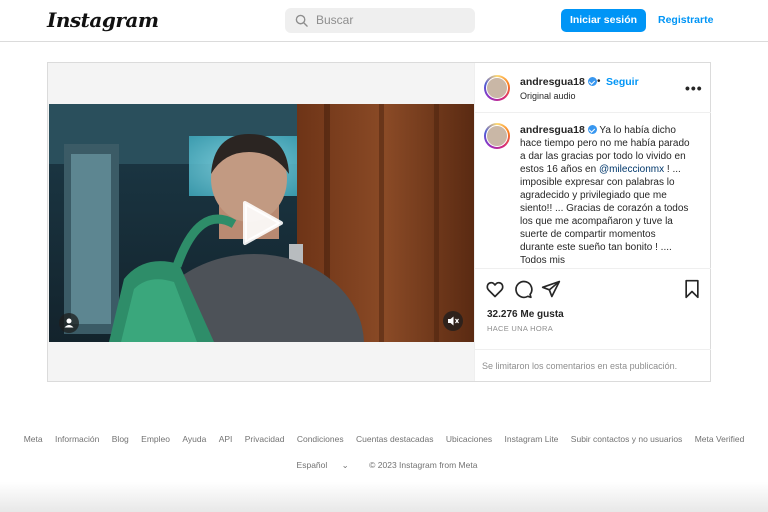 The image size is (768, 512). Describe the element at coordinates (497, 136) in the screenshot. I see `caption-author-avatar` at that location.